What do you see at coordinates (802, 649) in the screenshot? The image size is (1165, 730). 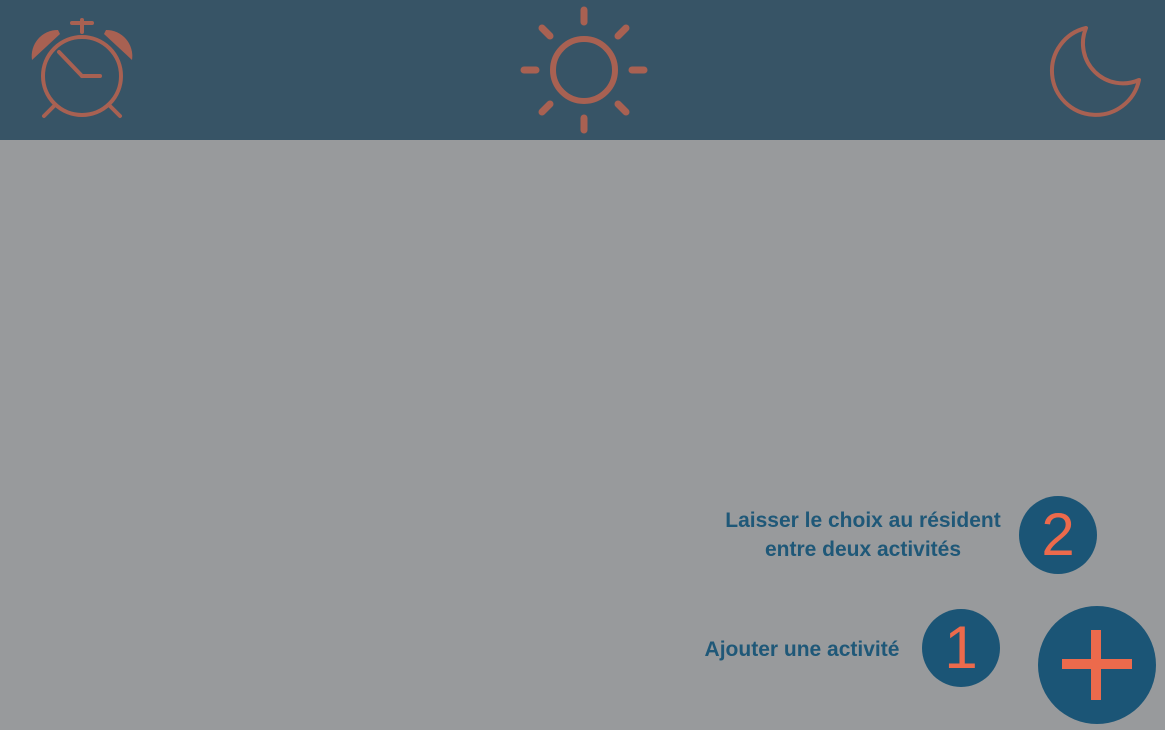 I see `add-activity-label: Ajouter une activité` at bounding box center [802, 649].